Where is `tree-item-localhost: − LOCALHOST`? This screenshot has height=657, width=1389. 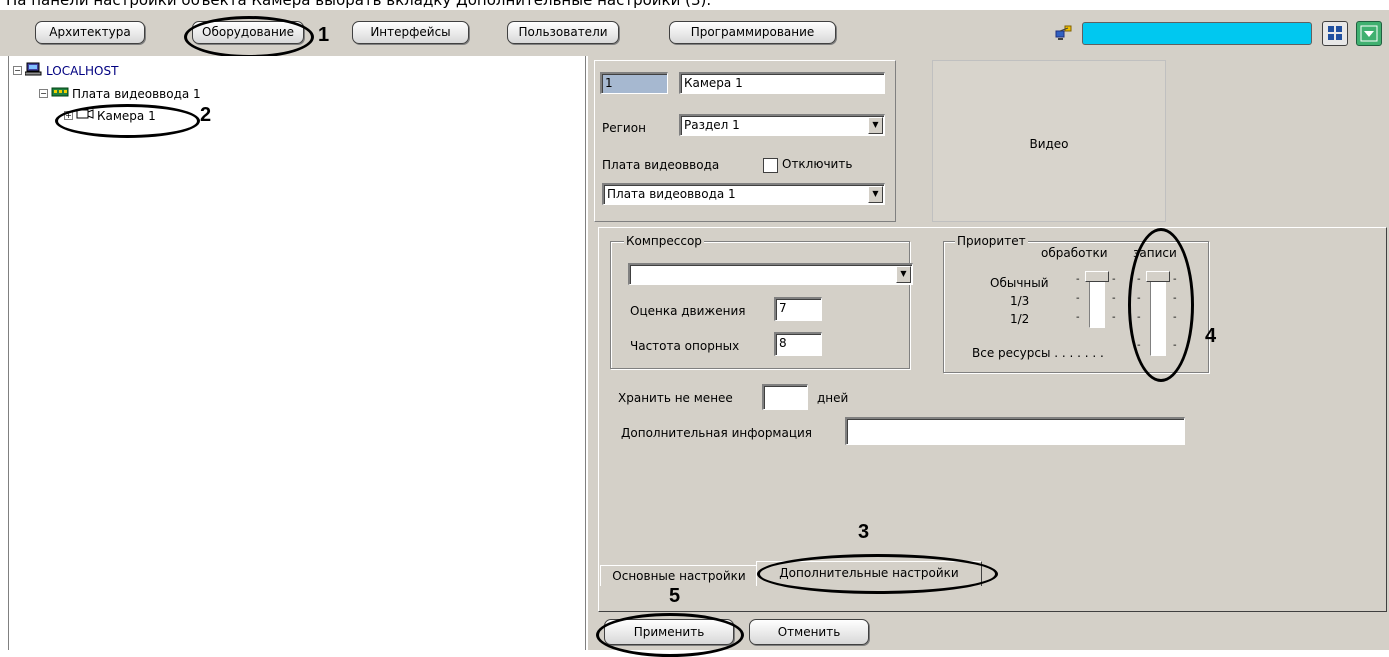 tree-item-localhost: − LOCALHOST is located at coordinates (65, 70).